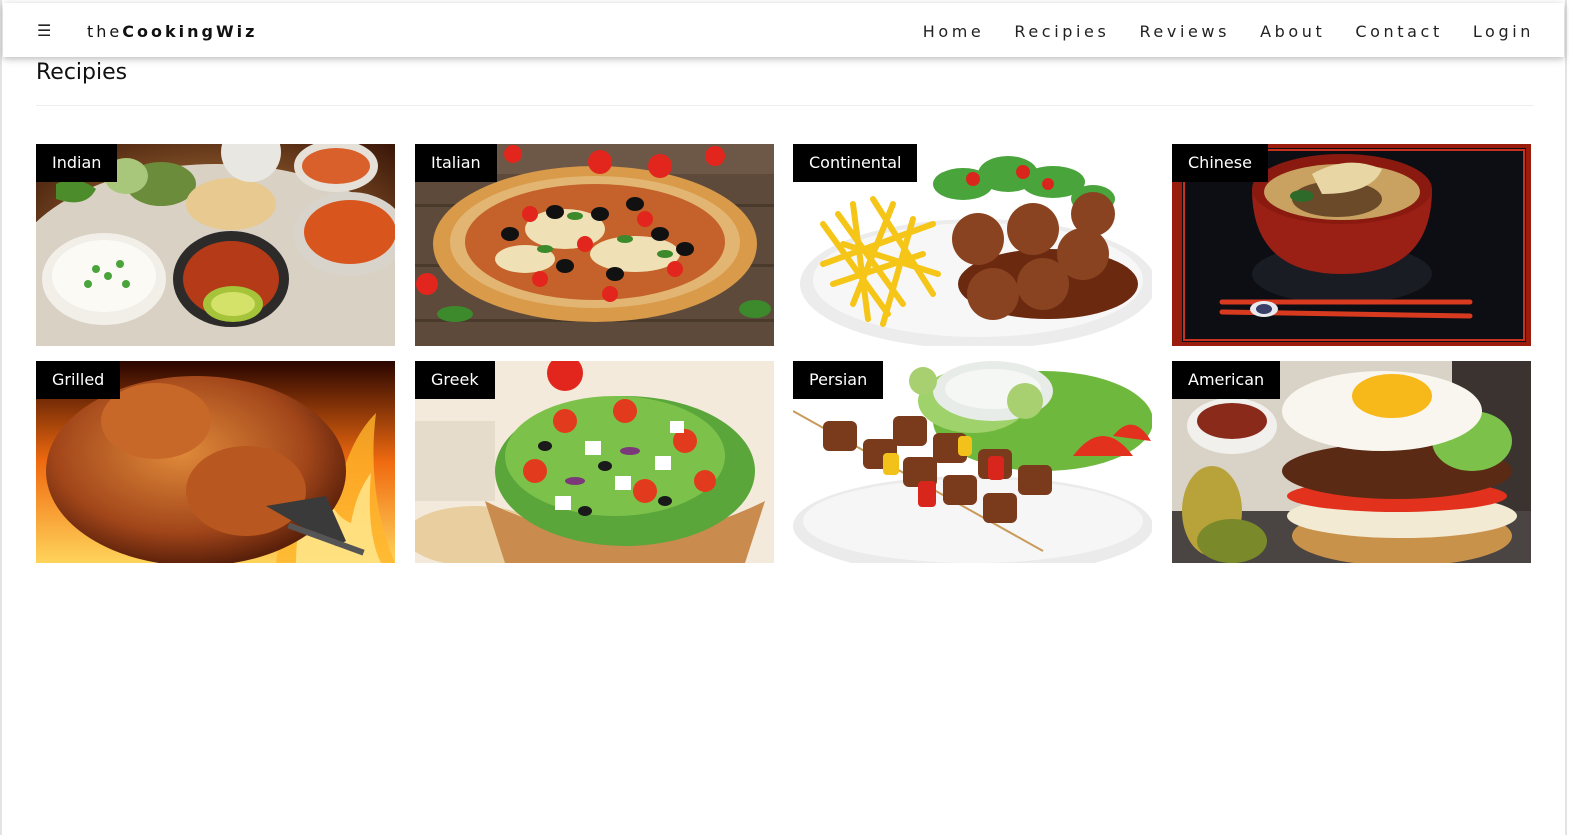 The image size is (1569, 835). What do you see at coordinates (785, 105) in the screenshot?
I see `title-divider` at bounding box center [785, 105].